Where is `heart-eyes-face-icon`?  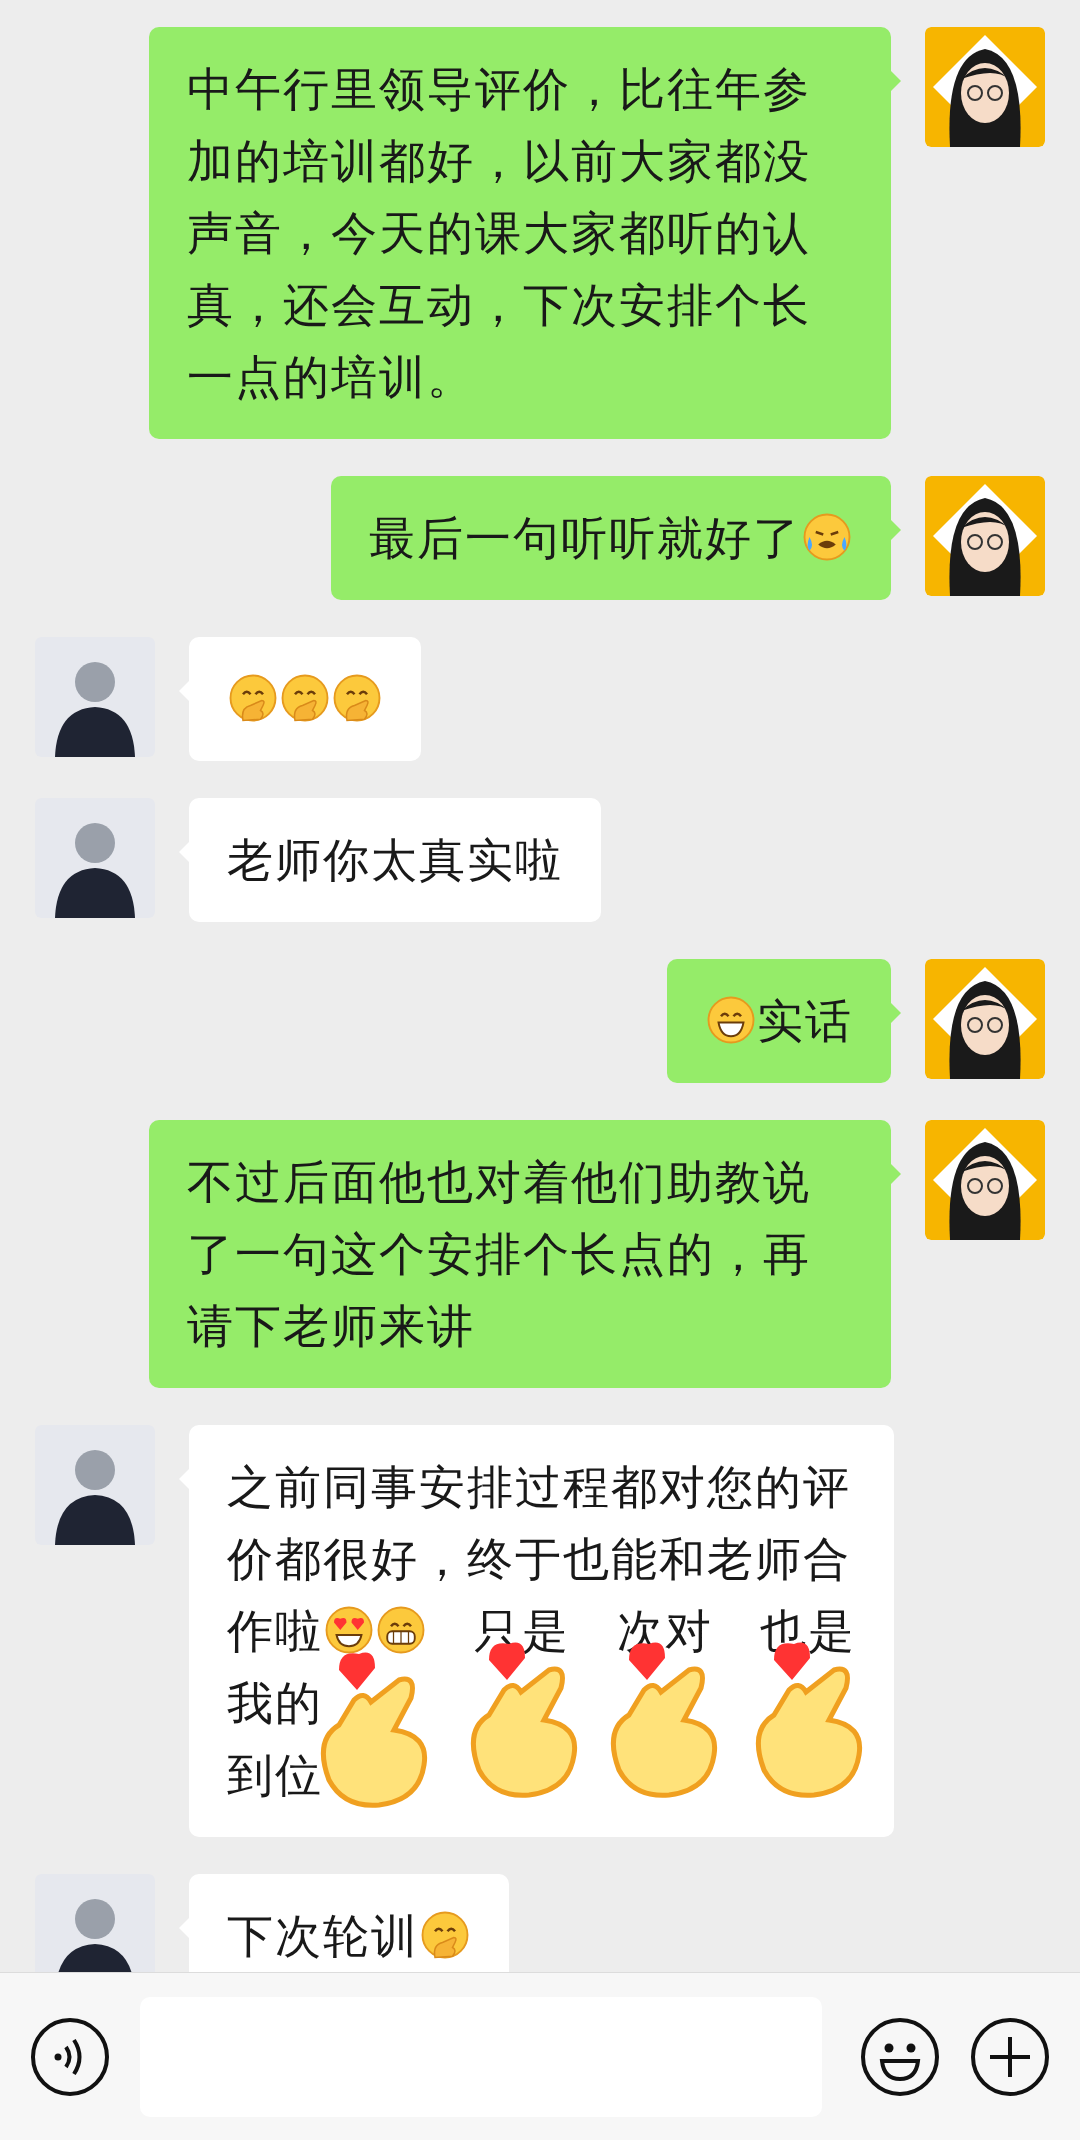 heart-eyes-face-icon is located at coordinates (349, 1630).